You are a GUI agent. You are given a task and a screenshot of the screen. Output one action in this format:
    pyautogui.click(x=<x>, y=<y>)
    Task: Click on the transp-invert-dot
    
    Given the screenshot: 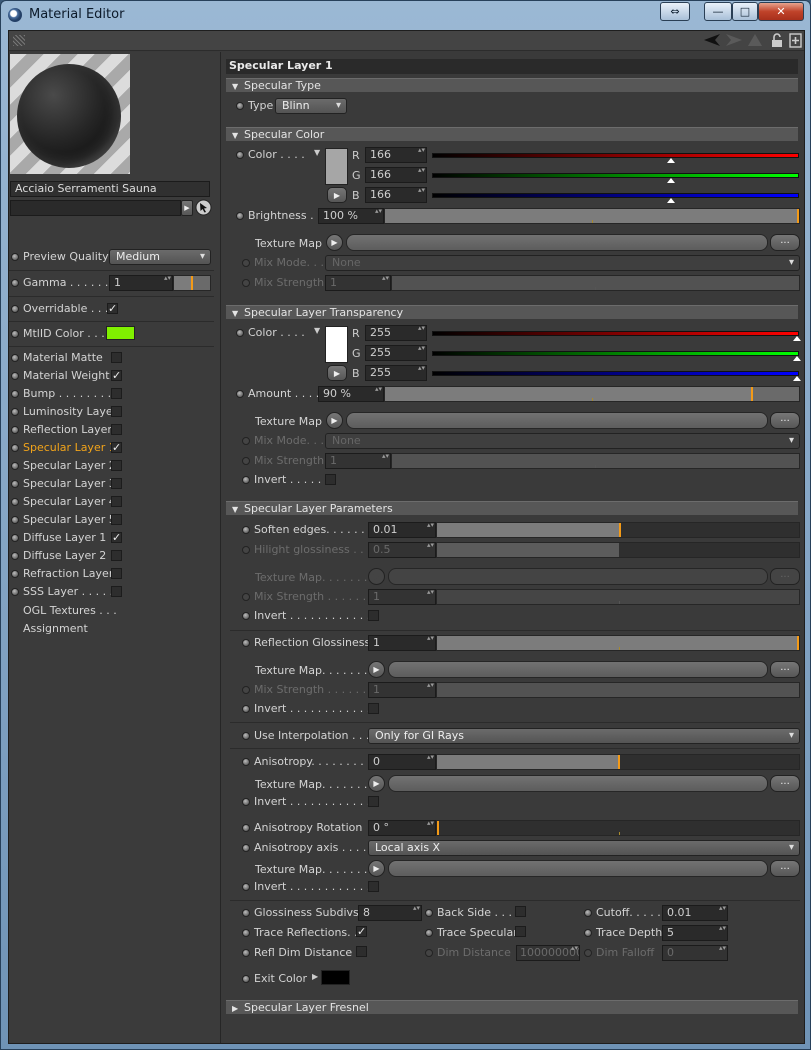 What is the action you would take?
    pyautogui.click(x=246, y=480)
    